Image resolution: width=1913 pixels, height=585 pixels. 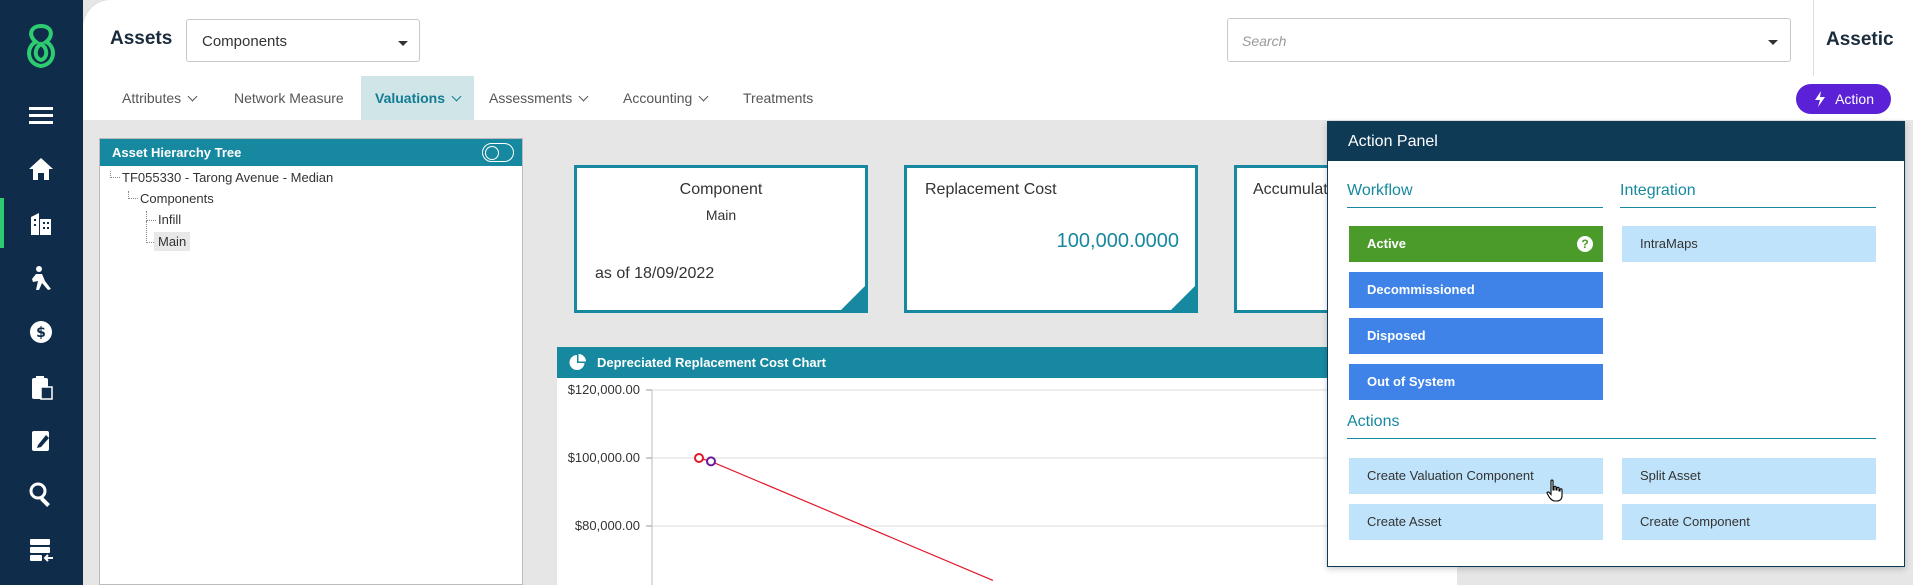 I want to click on pie-chart-icon, so click(x=577, y=362).